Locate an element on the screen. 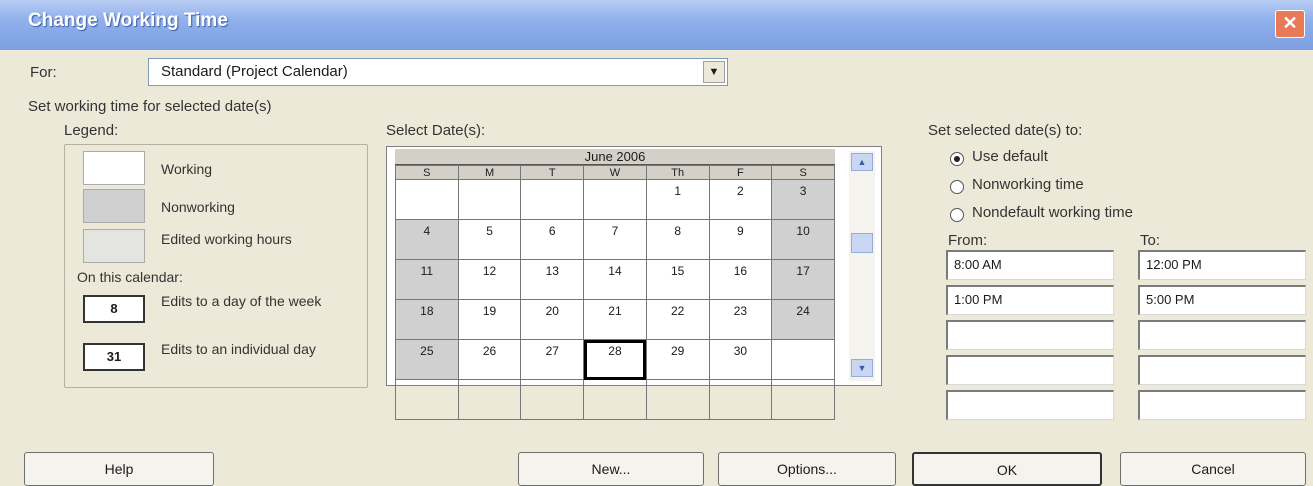  calendar-day: 1 is located at coordinates (677, 199).